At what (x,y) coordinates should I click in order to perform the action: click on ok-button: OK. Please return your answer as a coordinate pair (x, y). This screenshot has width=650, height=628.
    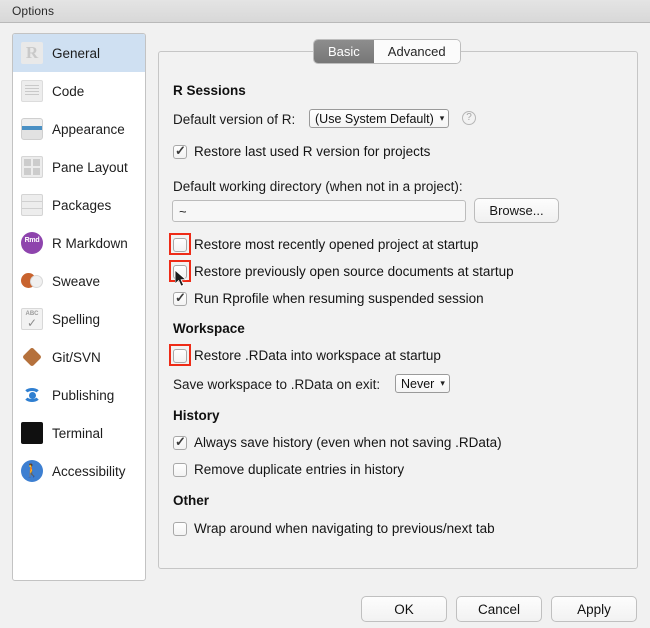
    Looking at the image, I should click on (404, 609).